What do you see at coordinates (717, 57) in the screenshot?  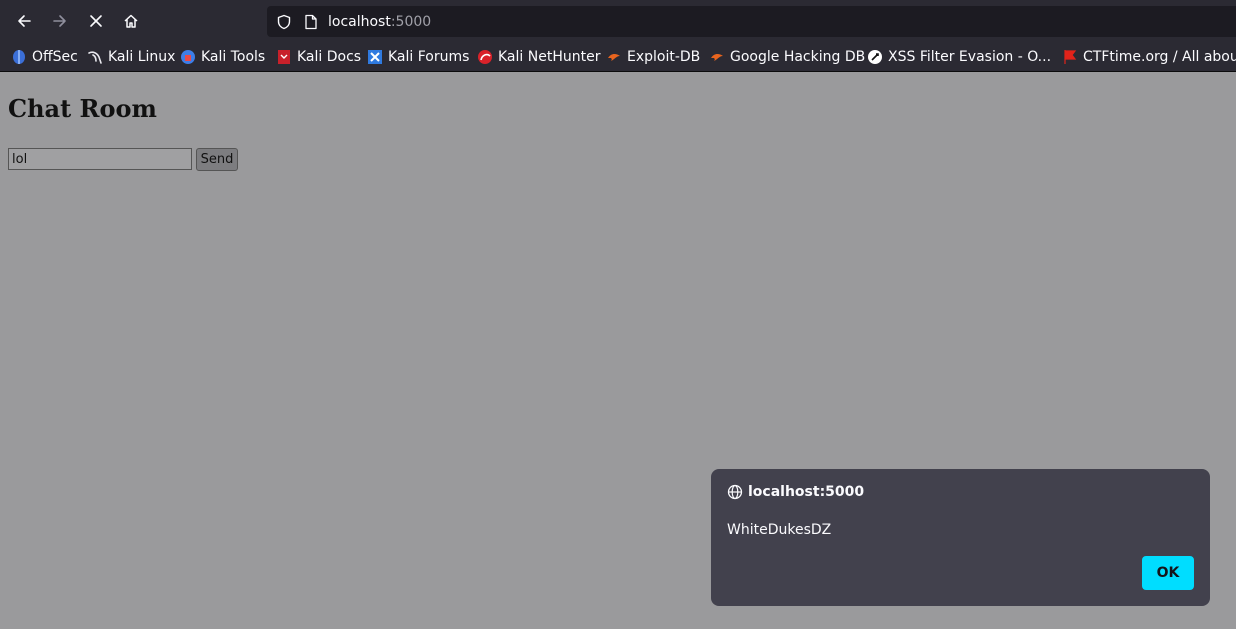 I see `ghdb-icon` at bounding box center [717, 57].